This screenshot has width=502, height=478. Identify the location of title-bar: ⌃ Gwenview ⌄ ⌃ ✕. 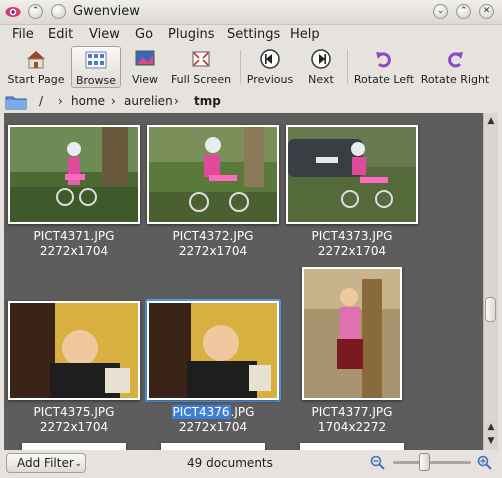
(251, 12).